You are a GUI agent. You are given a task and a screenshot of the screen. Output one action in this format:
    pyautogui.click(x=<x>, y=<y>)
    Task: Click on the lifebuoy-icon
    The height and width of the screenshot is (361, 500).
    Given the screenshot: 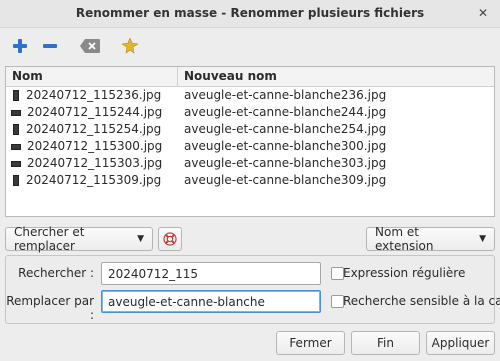 What is the action you would take?
    pyautogui.click(x=170, y=239)
    